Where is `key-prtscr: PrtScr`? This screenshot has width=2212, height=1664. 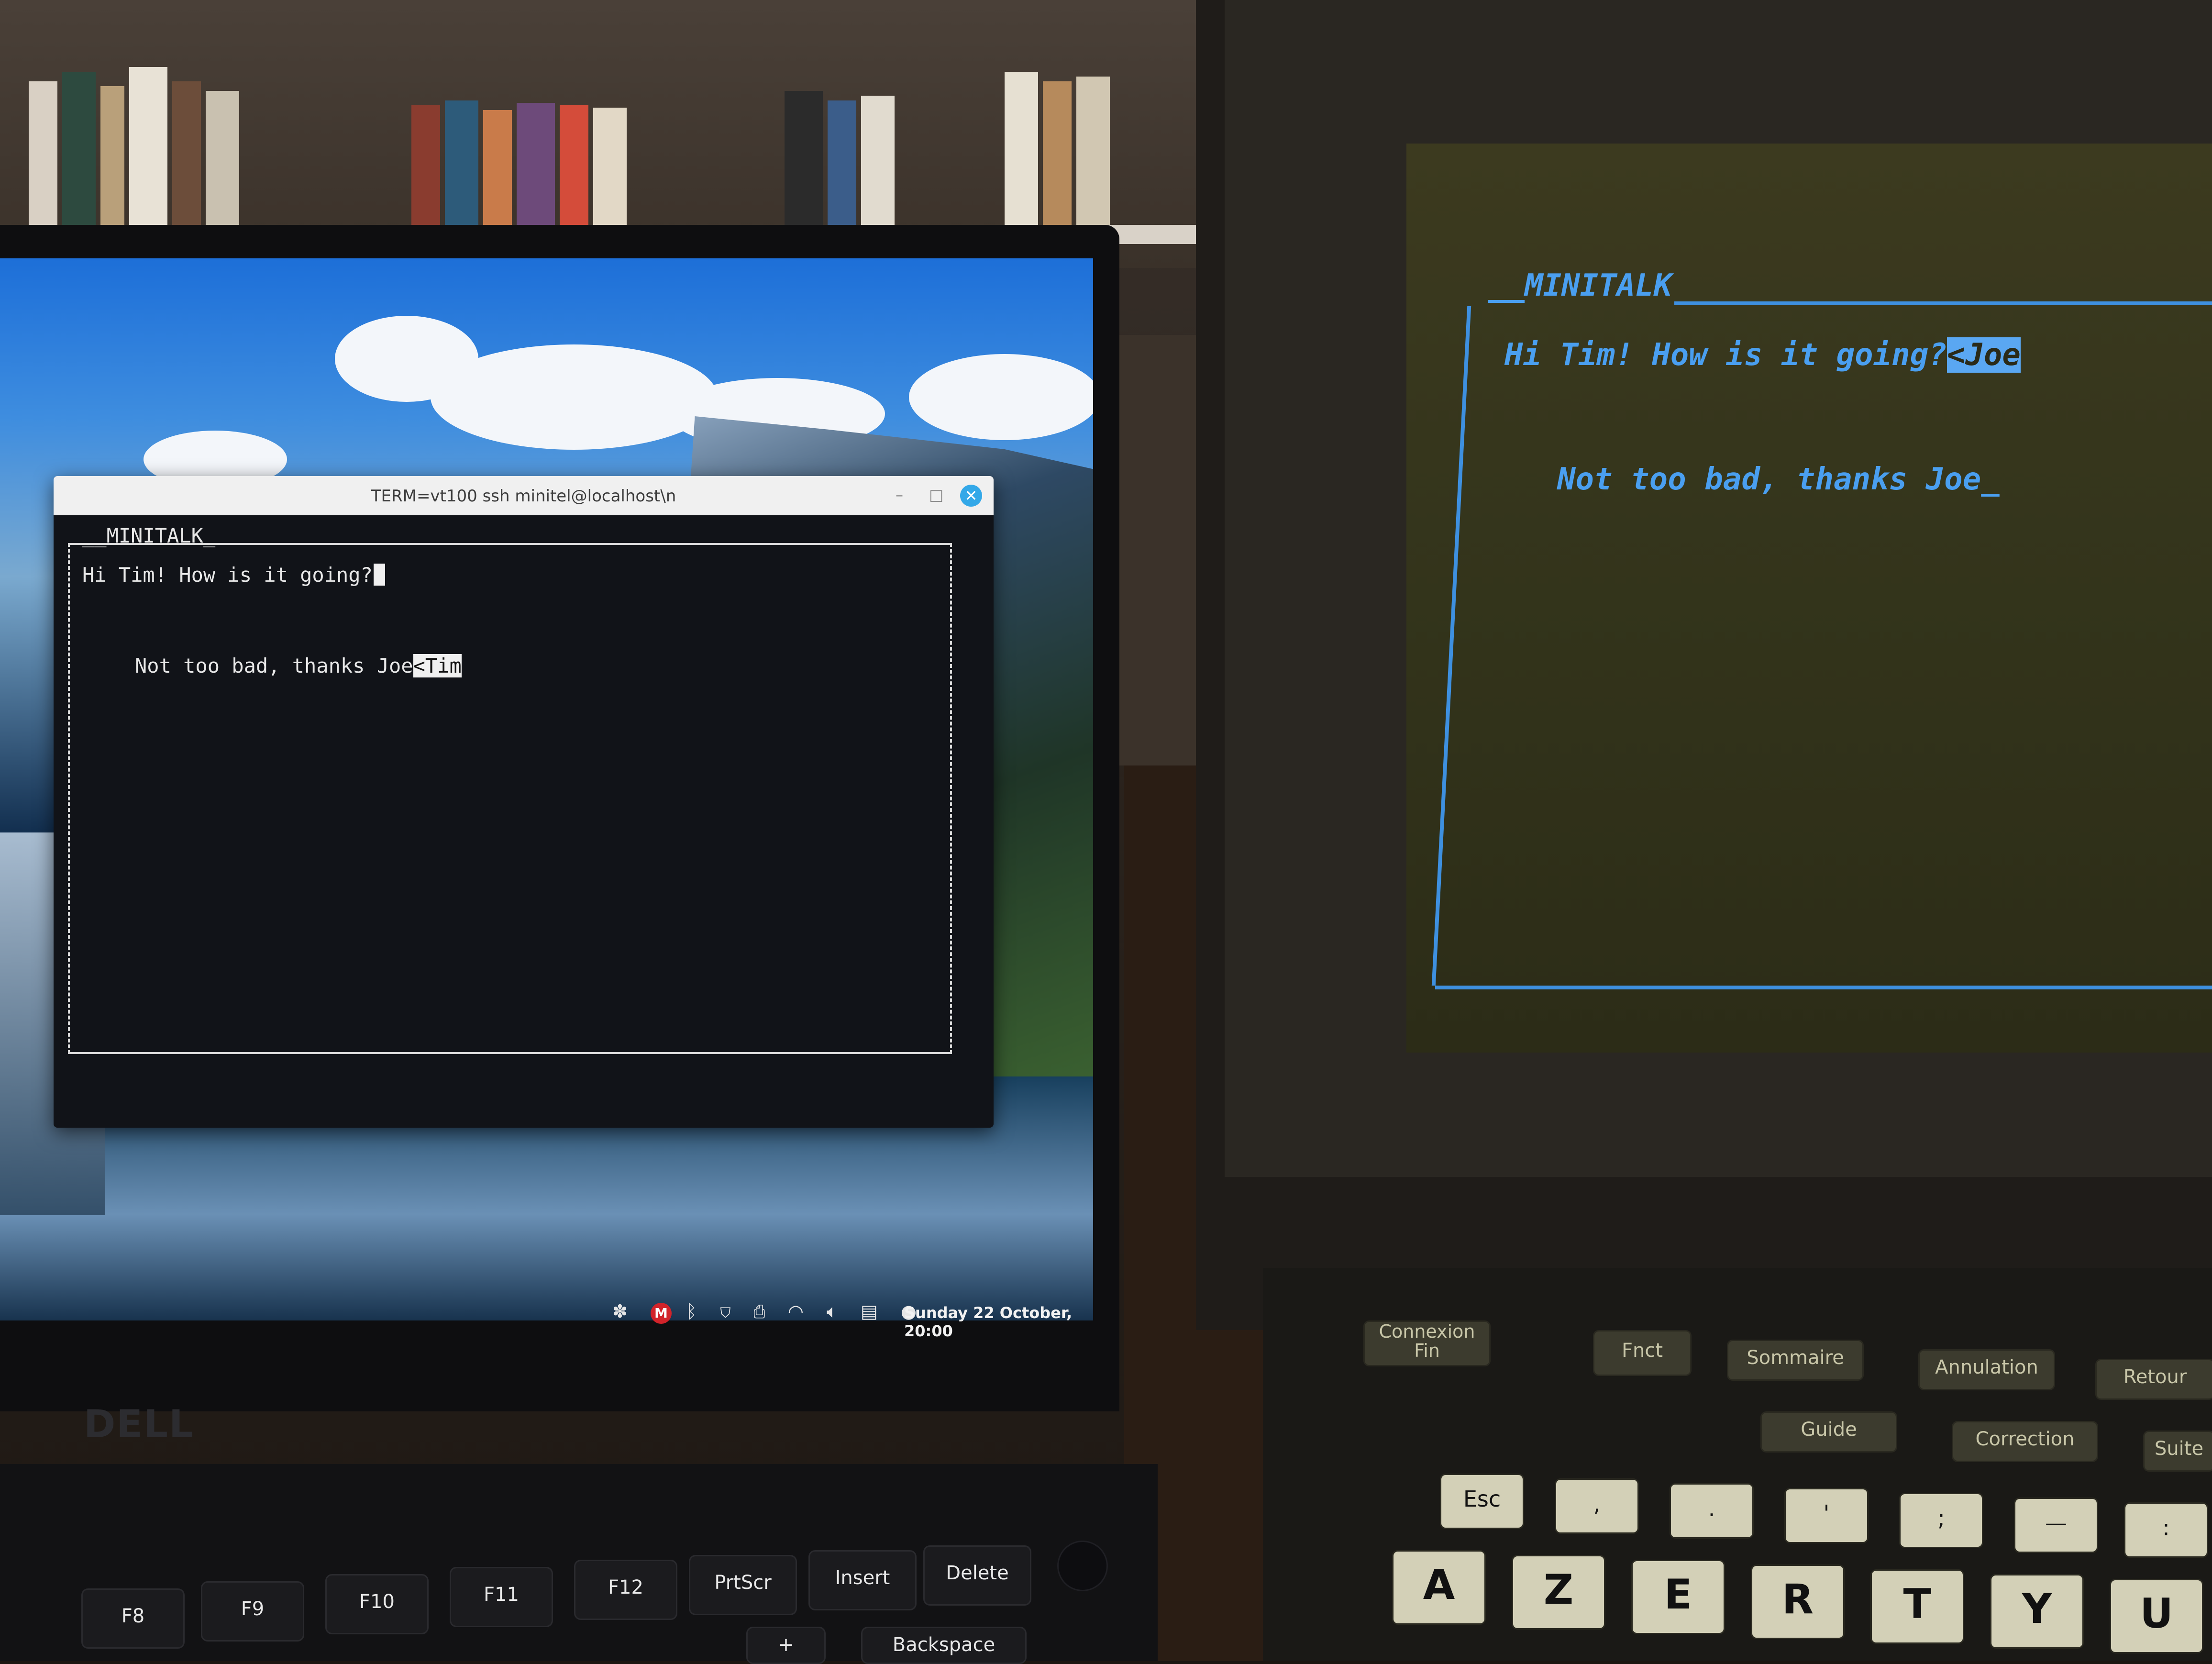 key-prtscr: PrtScr is located at coordinates (743, 1585).